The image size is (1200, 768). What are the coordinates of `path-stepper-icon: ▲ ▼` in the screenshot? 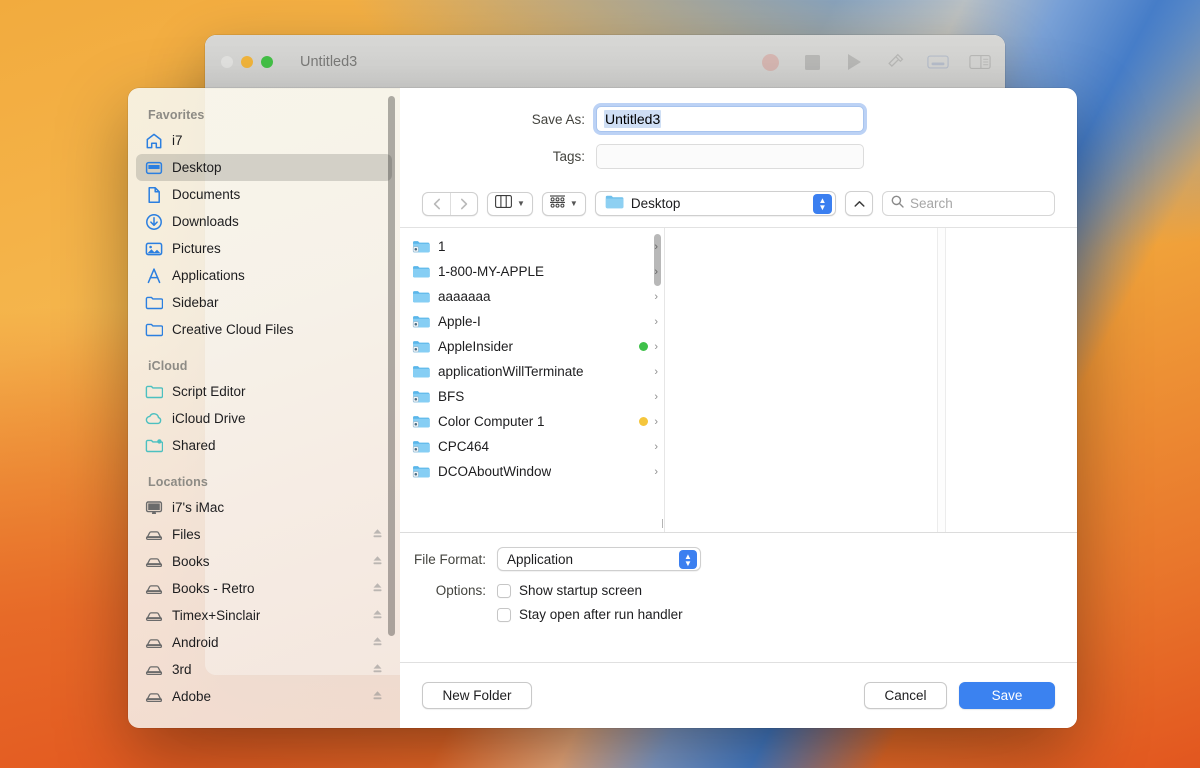 It's located at (822, 204).